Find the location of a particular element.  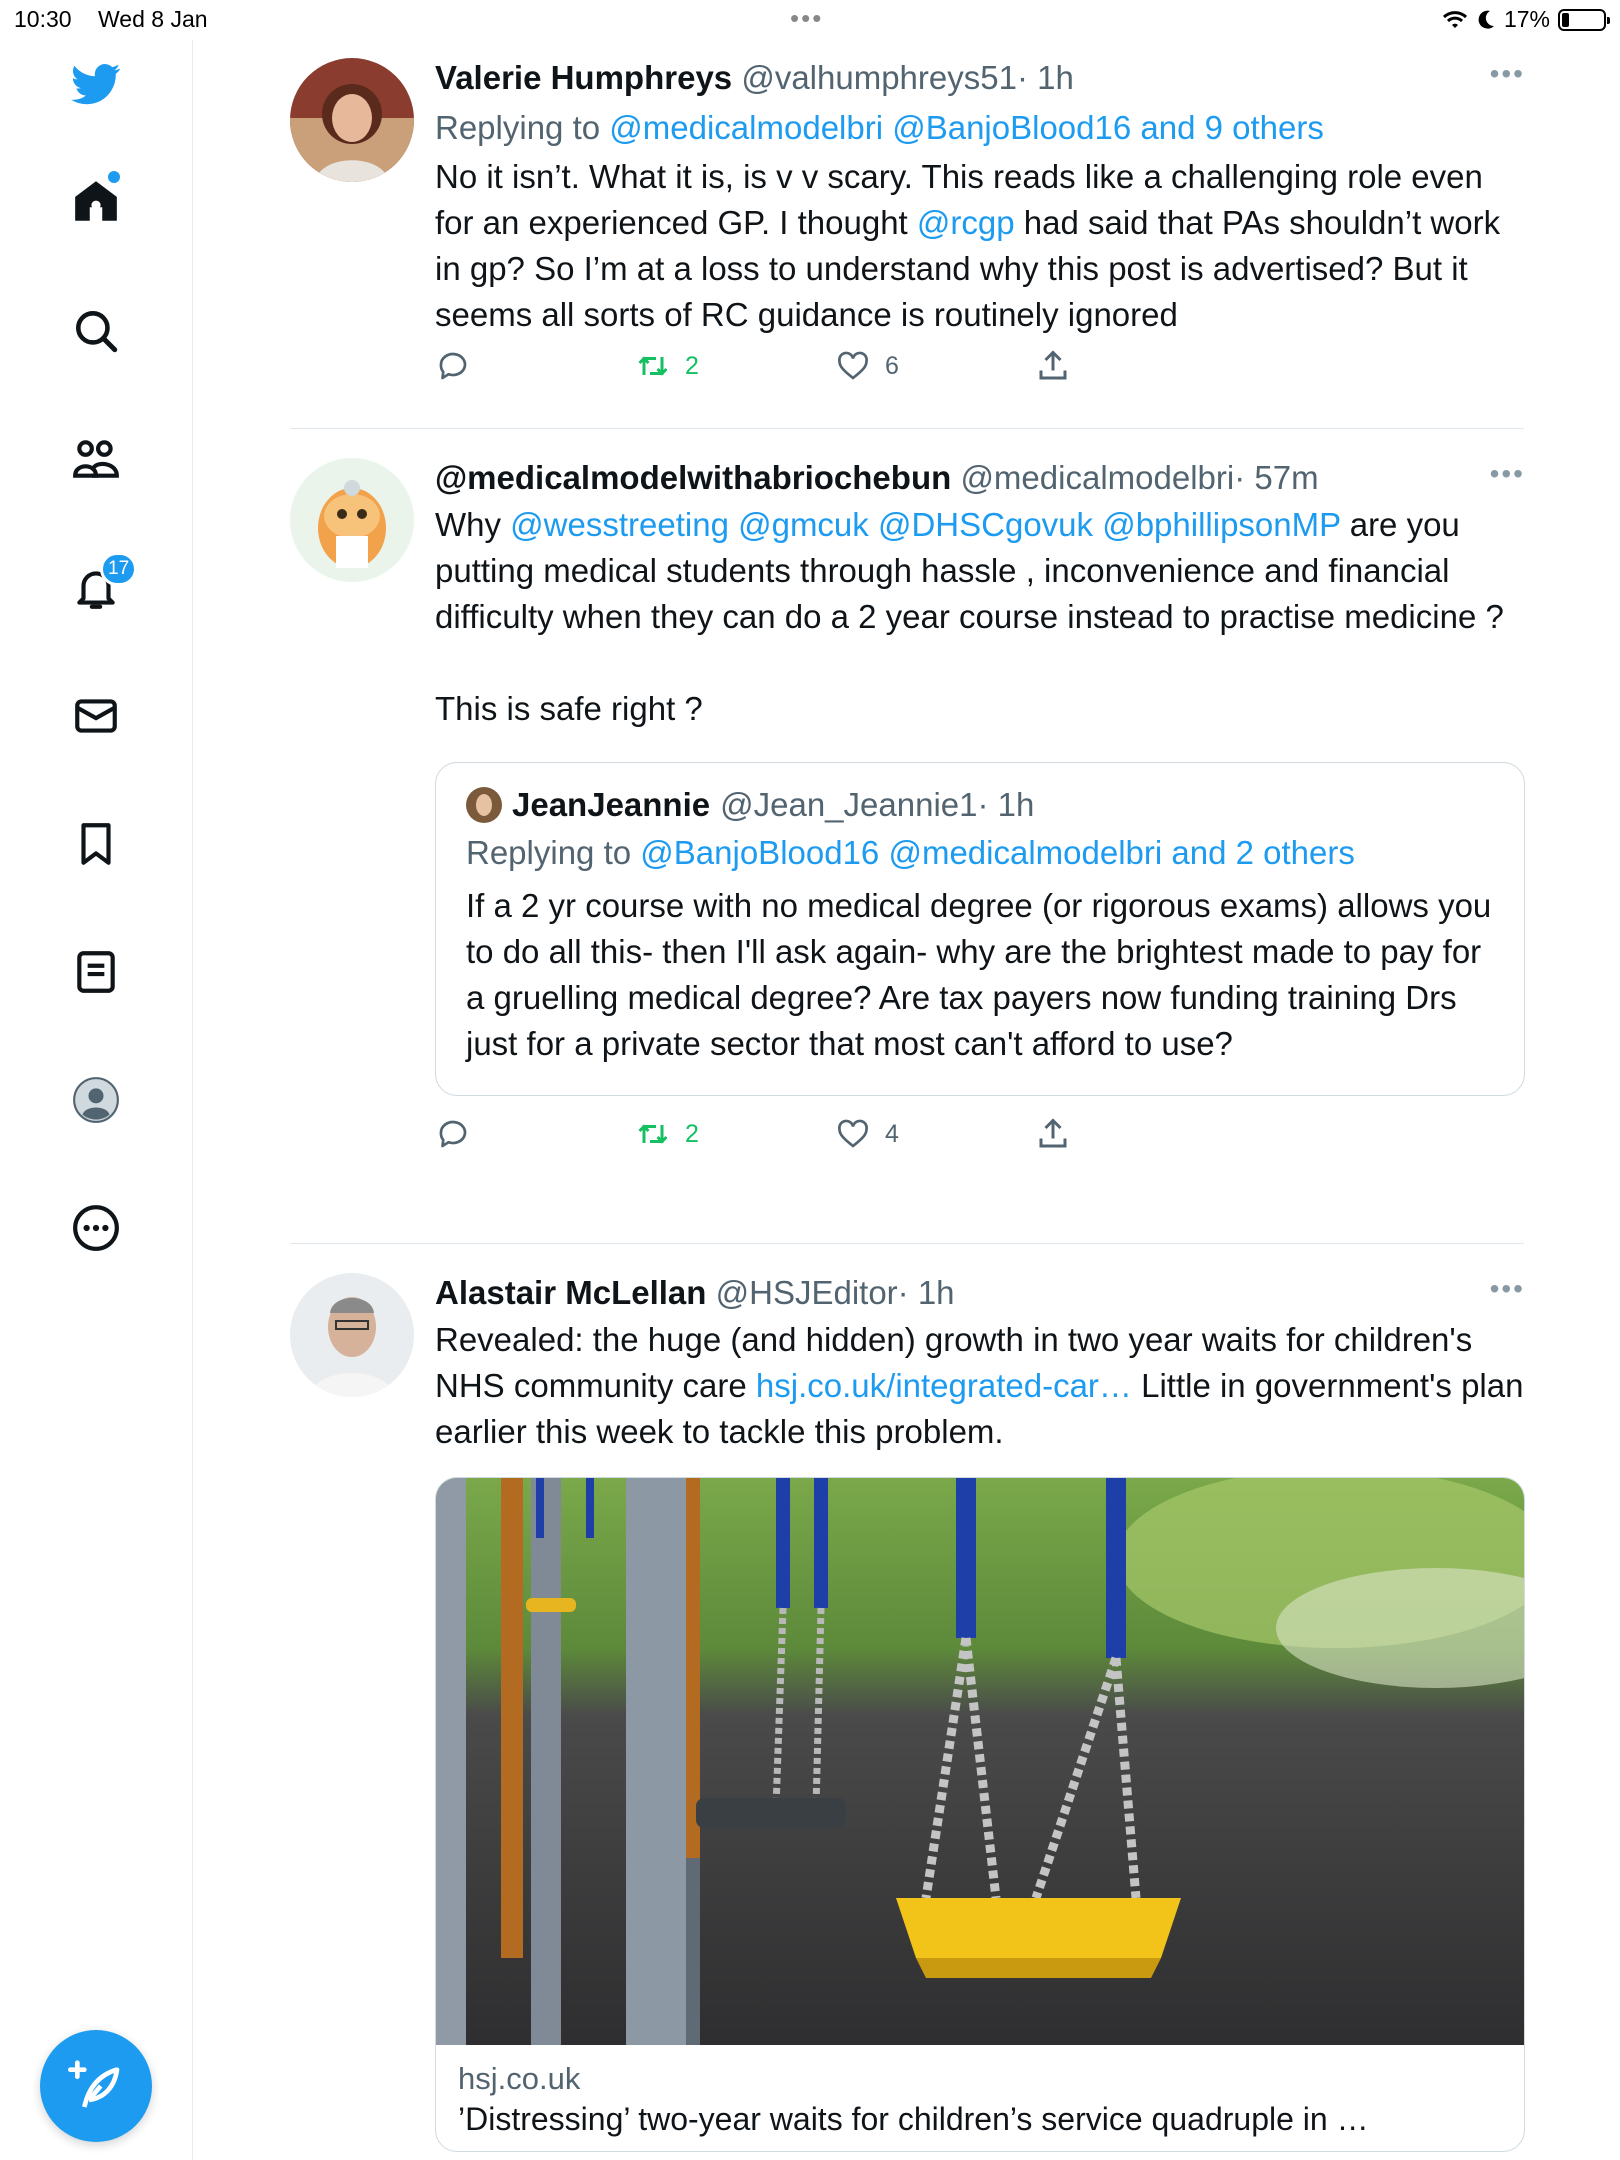

retweet-count: 2 is located at coordinates (692, 365).